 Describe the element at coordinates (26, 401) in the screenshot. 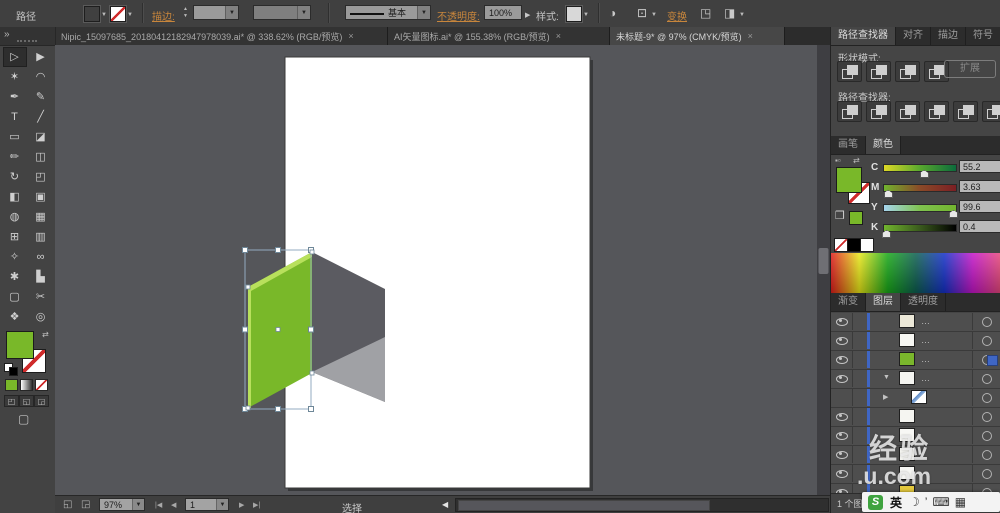

I see `draw-behind-icon: ◱` at that location.